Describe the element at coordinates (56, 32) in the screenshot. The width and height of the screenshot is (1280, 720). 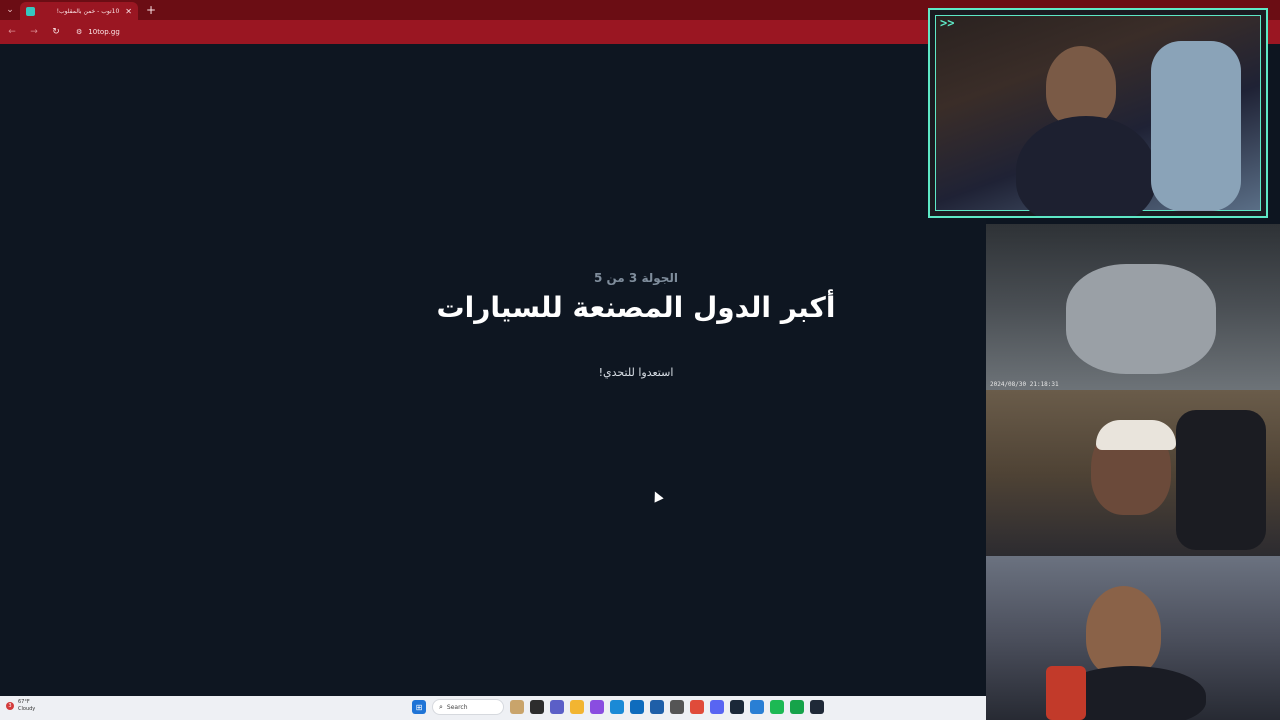
I see `reload-icon: ↻` at that location.